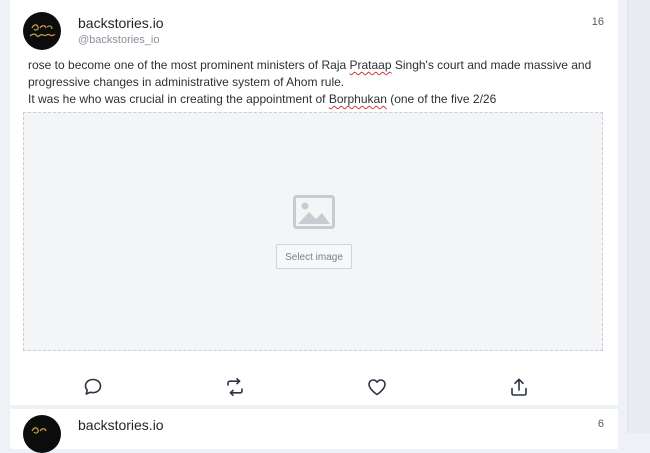  What do you see at coordinates (638, 216) in the screenshot?
I see `scrollbar-track` at bounding box center [638, 216].